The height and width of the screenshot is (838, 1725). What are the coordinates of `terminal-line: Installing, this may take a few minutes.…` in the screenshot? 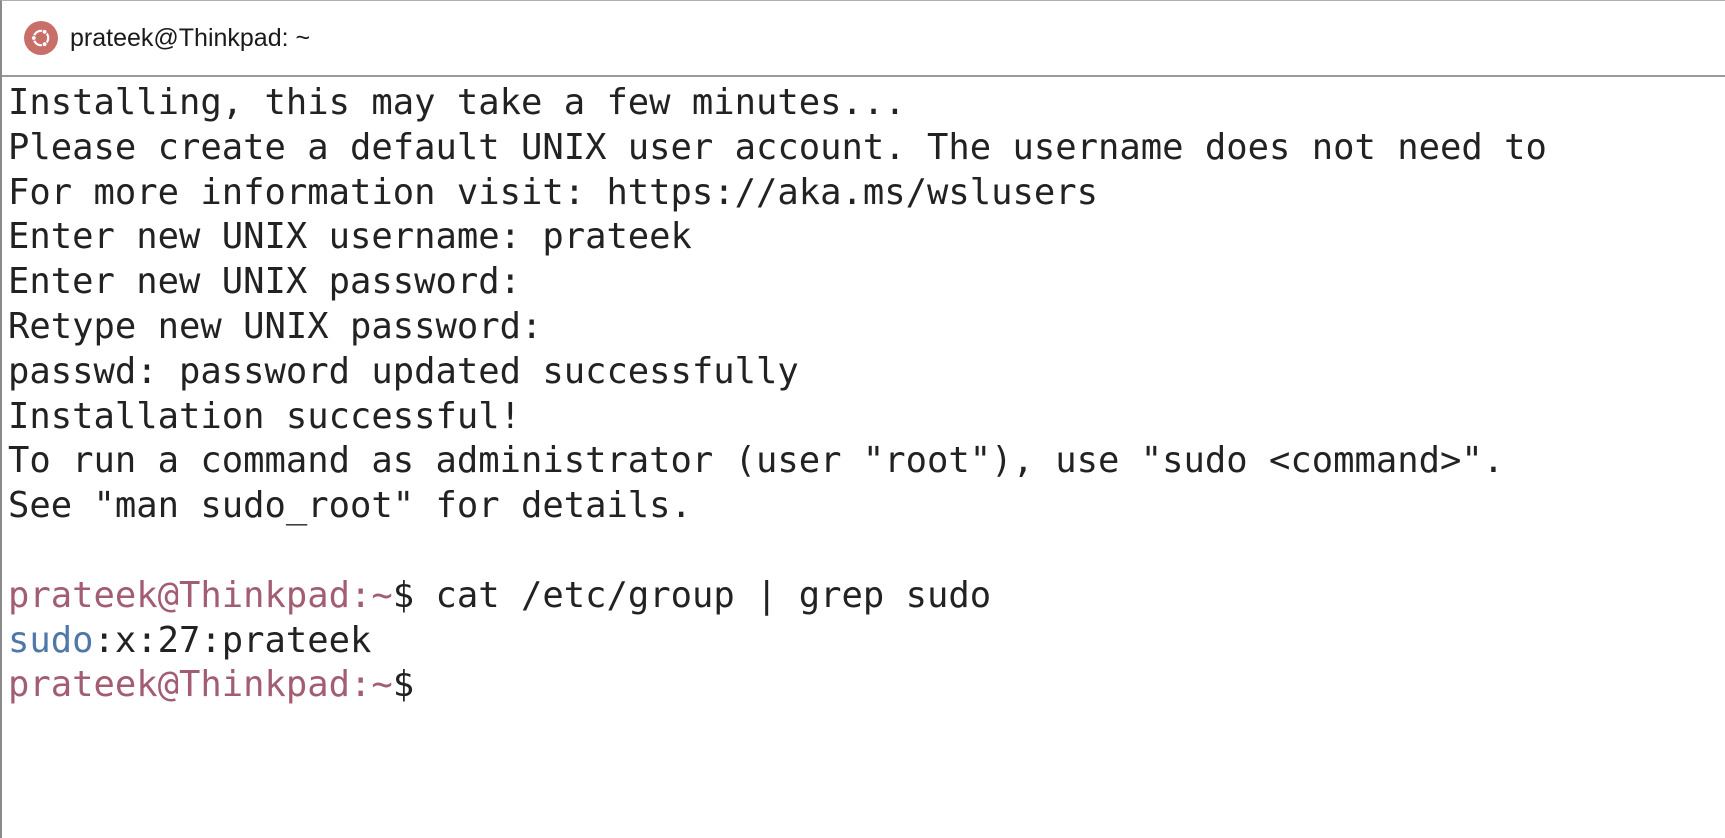 It's located at (457, 102).